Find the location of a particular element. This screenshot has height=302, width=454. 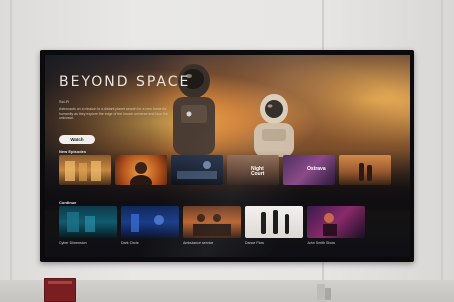

row-label-continue: Continue is located at coordinates (68, 202).